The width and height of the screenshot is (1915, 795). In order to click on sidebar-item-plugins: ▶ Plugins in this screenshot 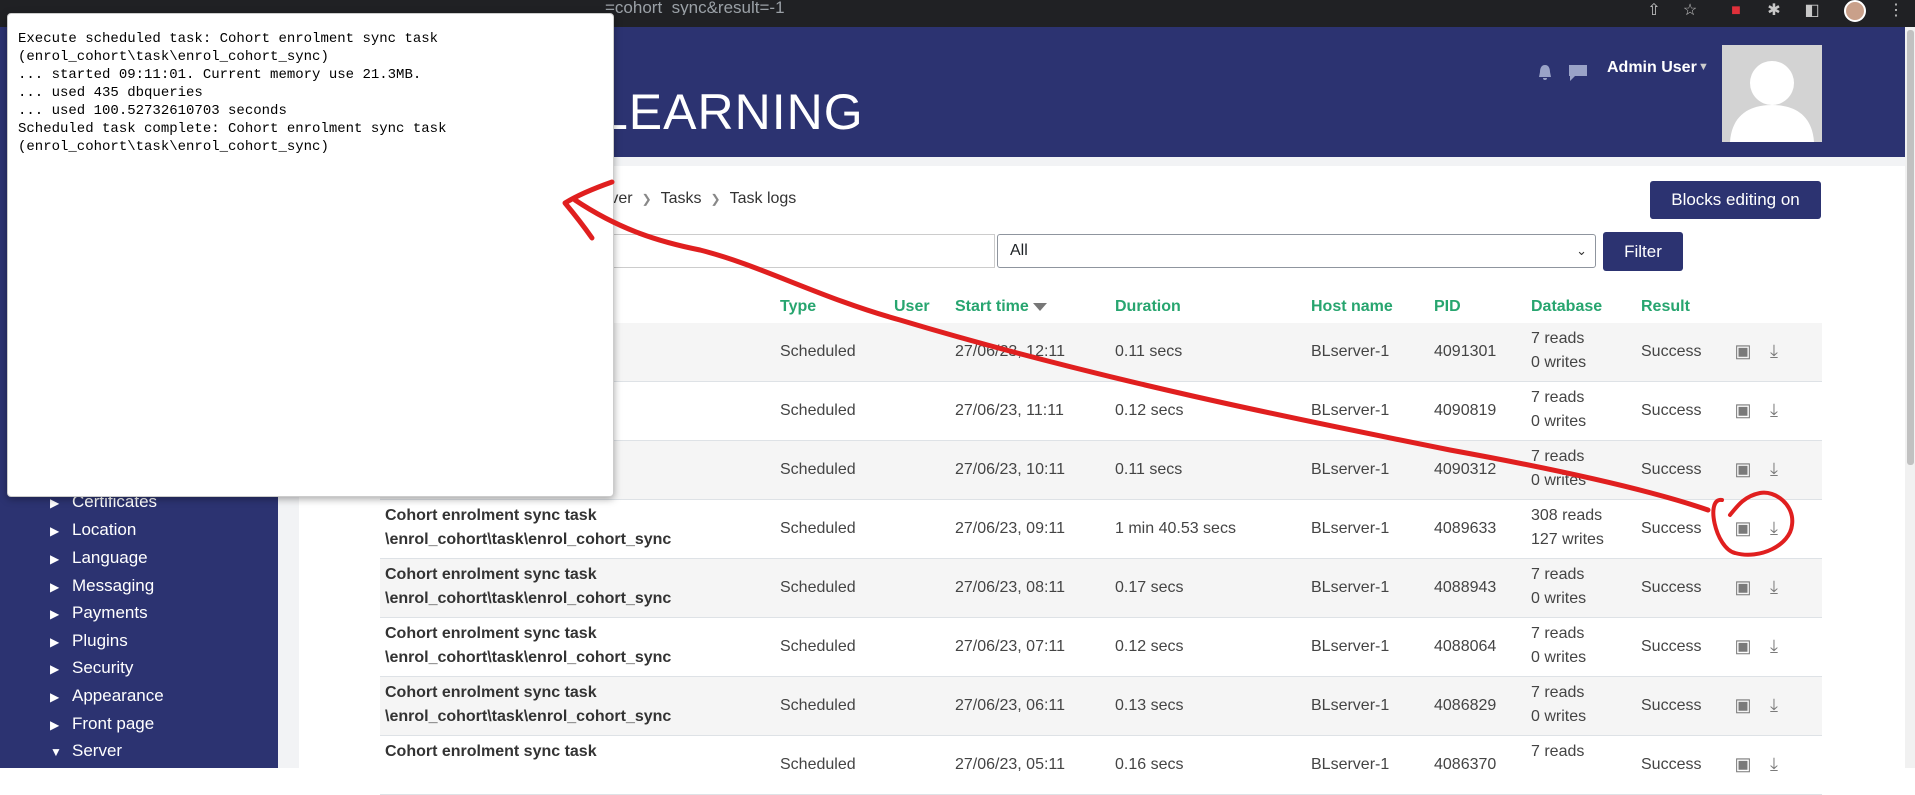, I will do `click(89, 641)`.